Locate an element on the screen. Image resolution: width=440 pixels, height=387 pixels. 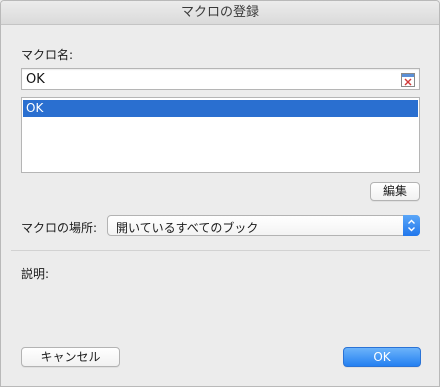
range-select-icon is located at coordinates (408, 79).